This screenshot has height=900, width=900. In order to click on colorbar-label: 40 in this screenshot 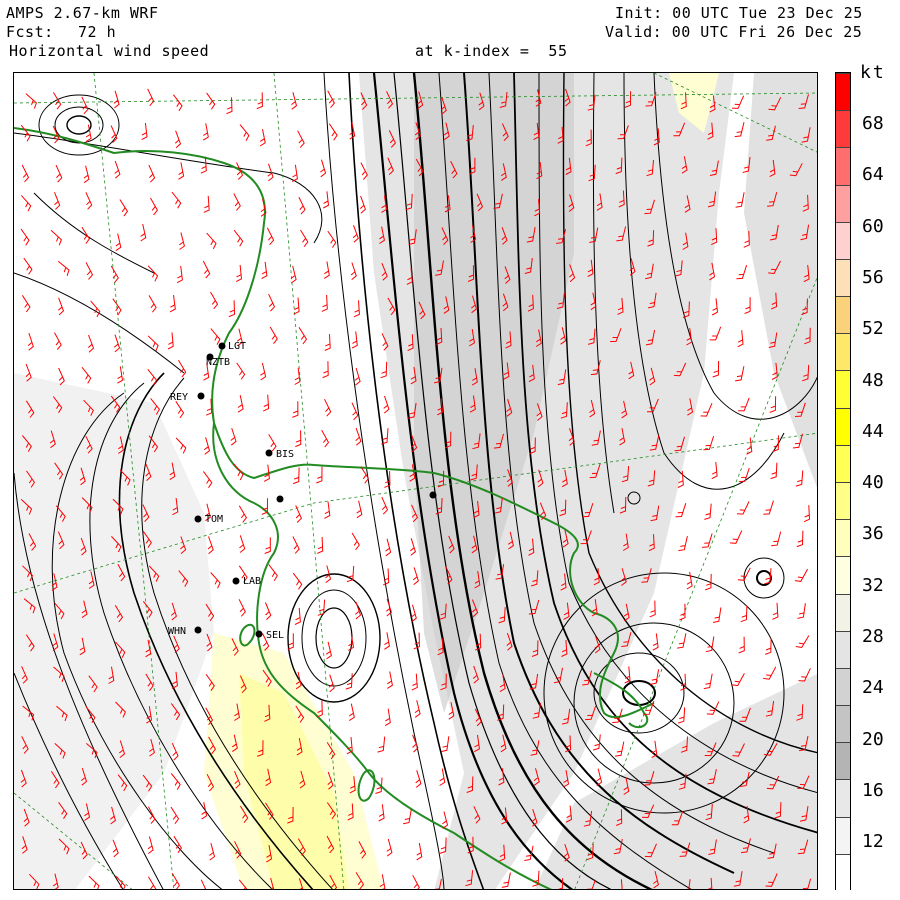, I will do `click(873, 483)`.